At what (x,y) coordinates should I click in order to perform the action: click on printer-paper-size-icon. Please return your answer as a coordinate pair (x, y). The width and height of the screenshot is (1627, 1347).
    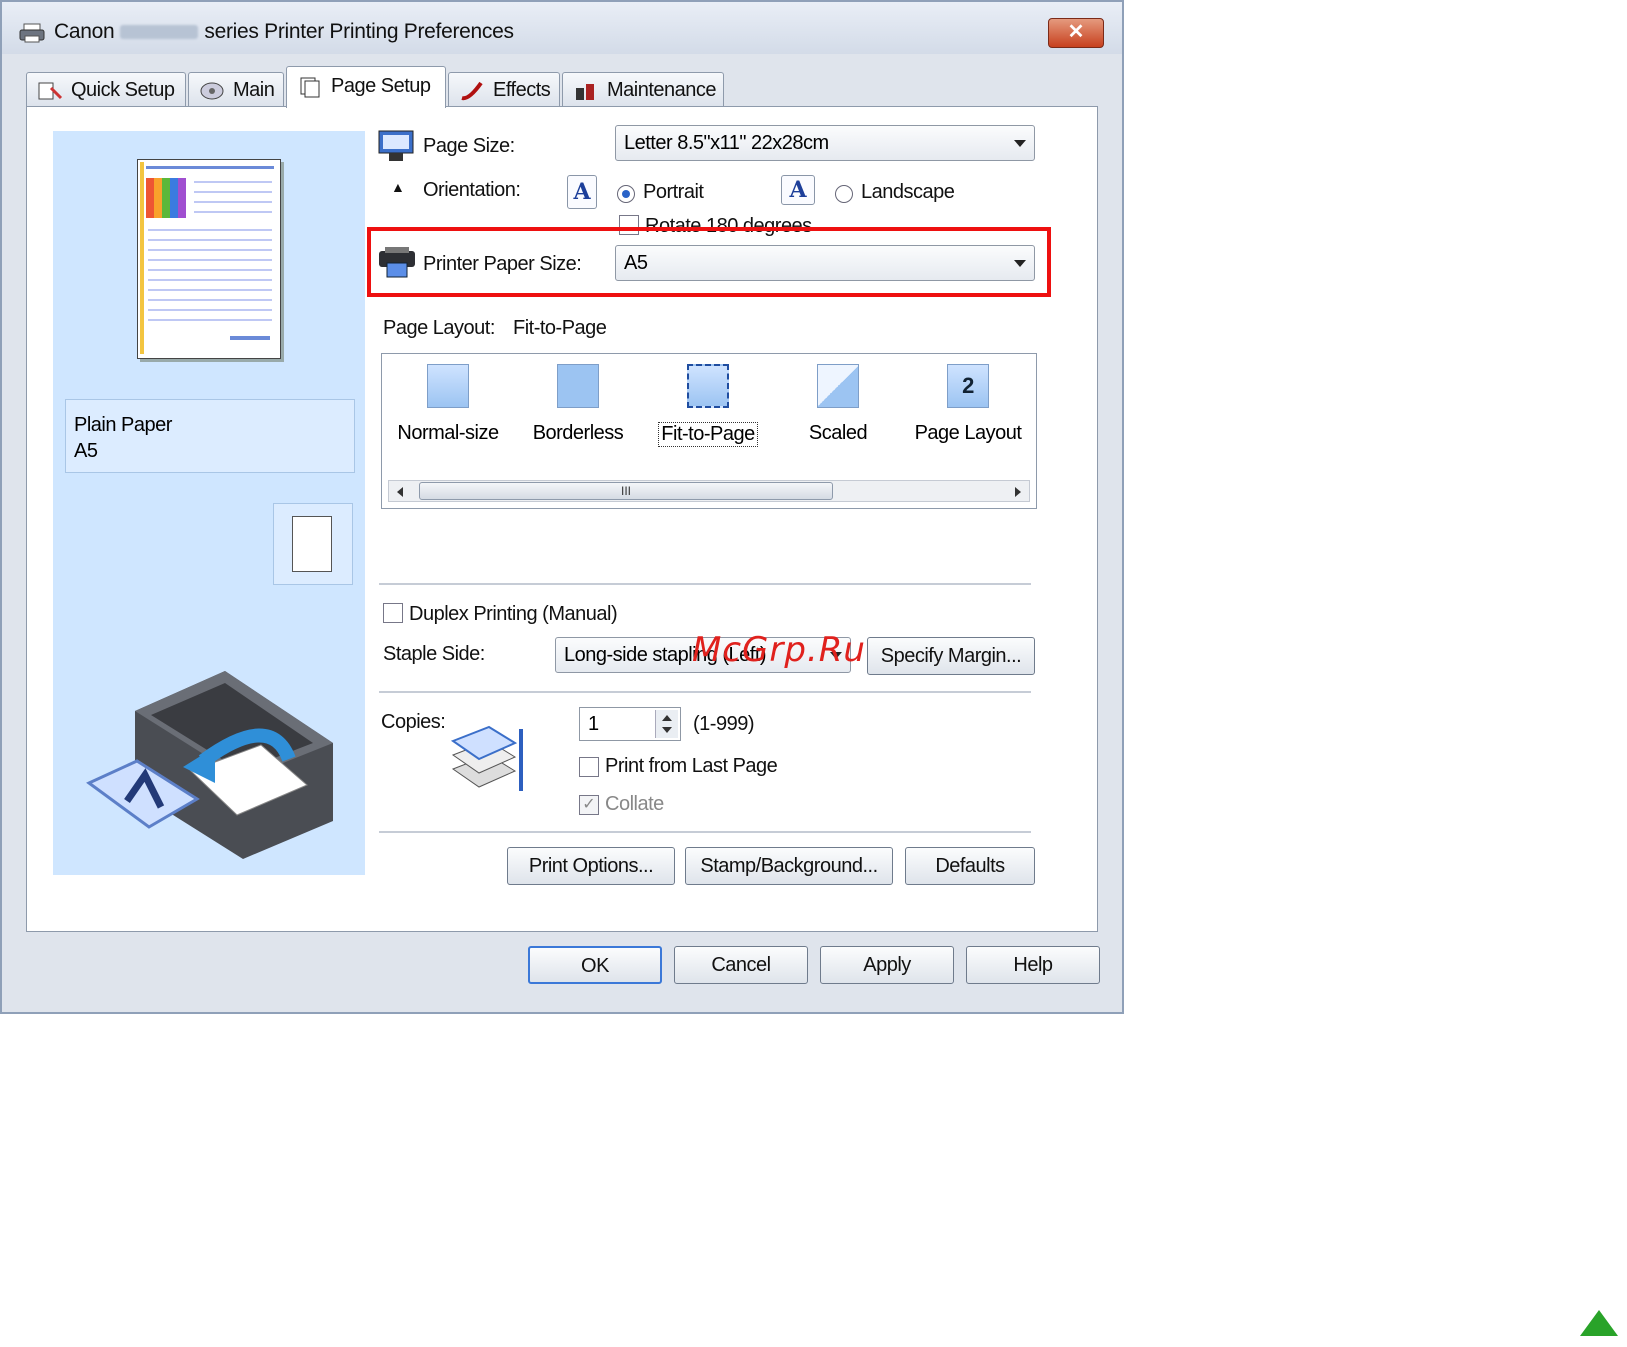
    Looking at the image, I should click on (397, 262).